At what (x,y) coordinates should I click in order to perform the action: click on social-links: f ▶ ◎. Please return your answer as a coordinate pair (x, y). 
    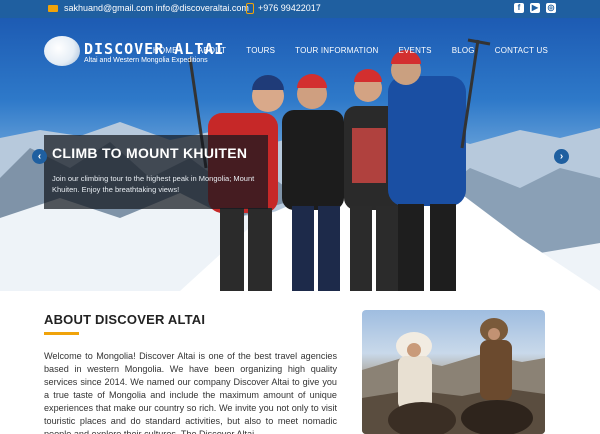
    Looking at the image, I should click on (535, 8).